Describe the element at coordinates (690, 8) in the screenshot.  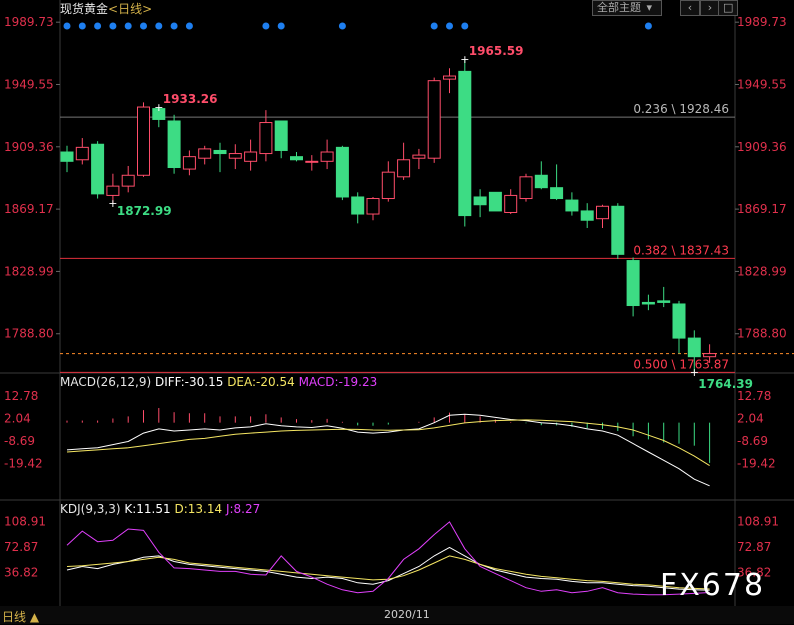
I see `chevron-left-icon: ‹` at that location.